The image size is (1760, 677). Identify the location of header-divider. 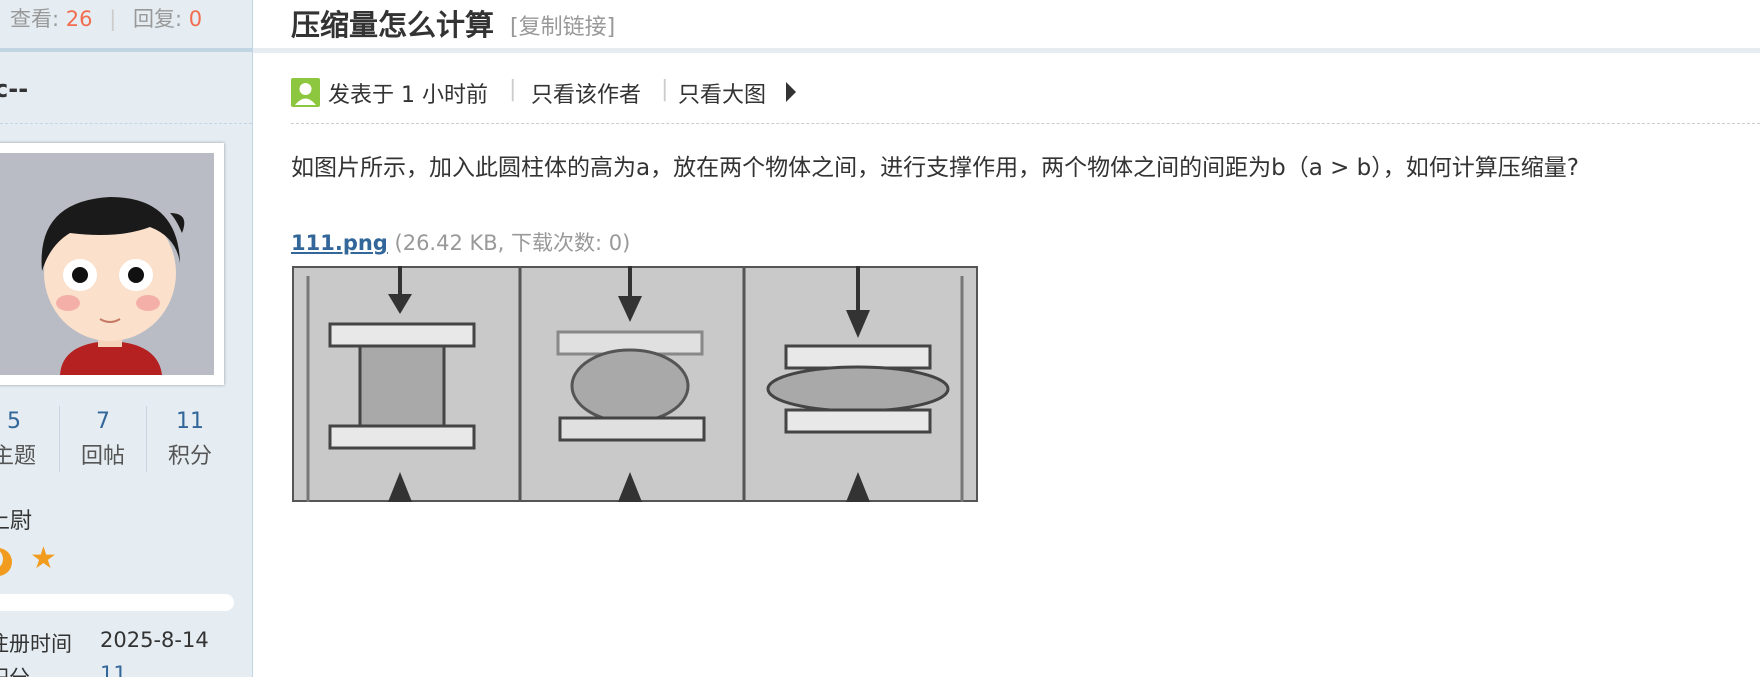
(1006, 50).